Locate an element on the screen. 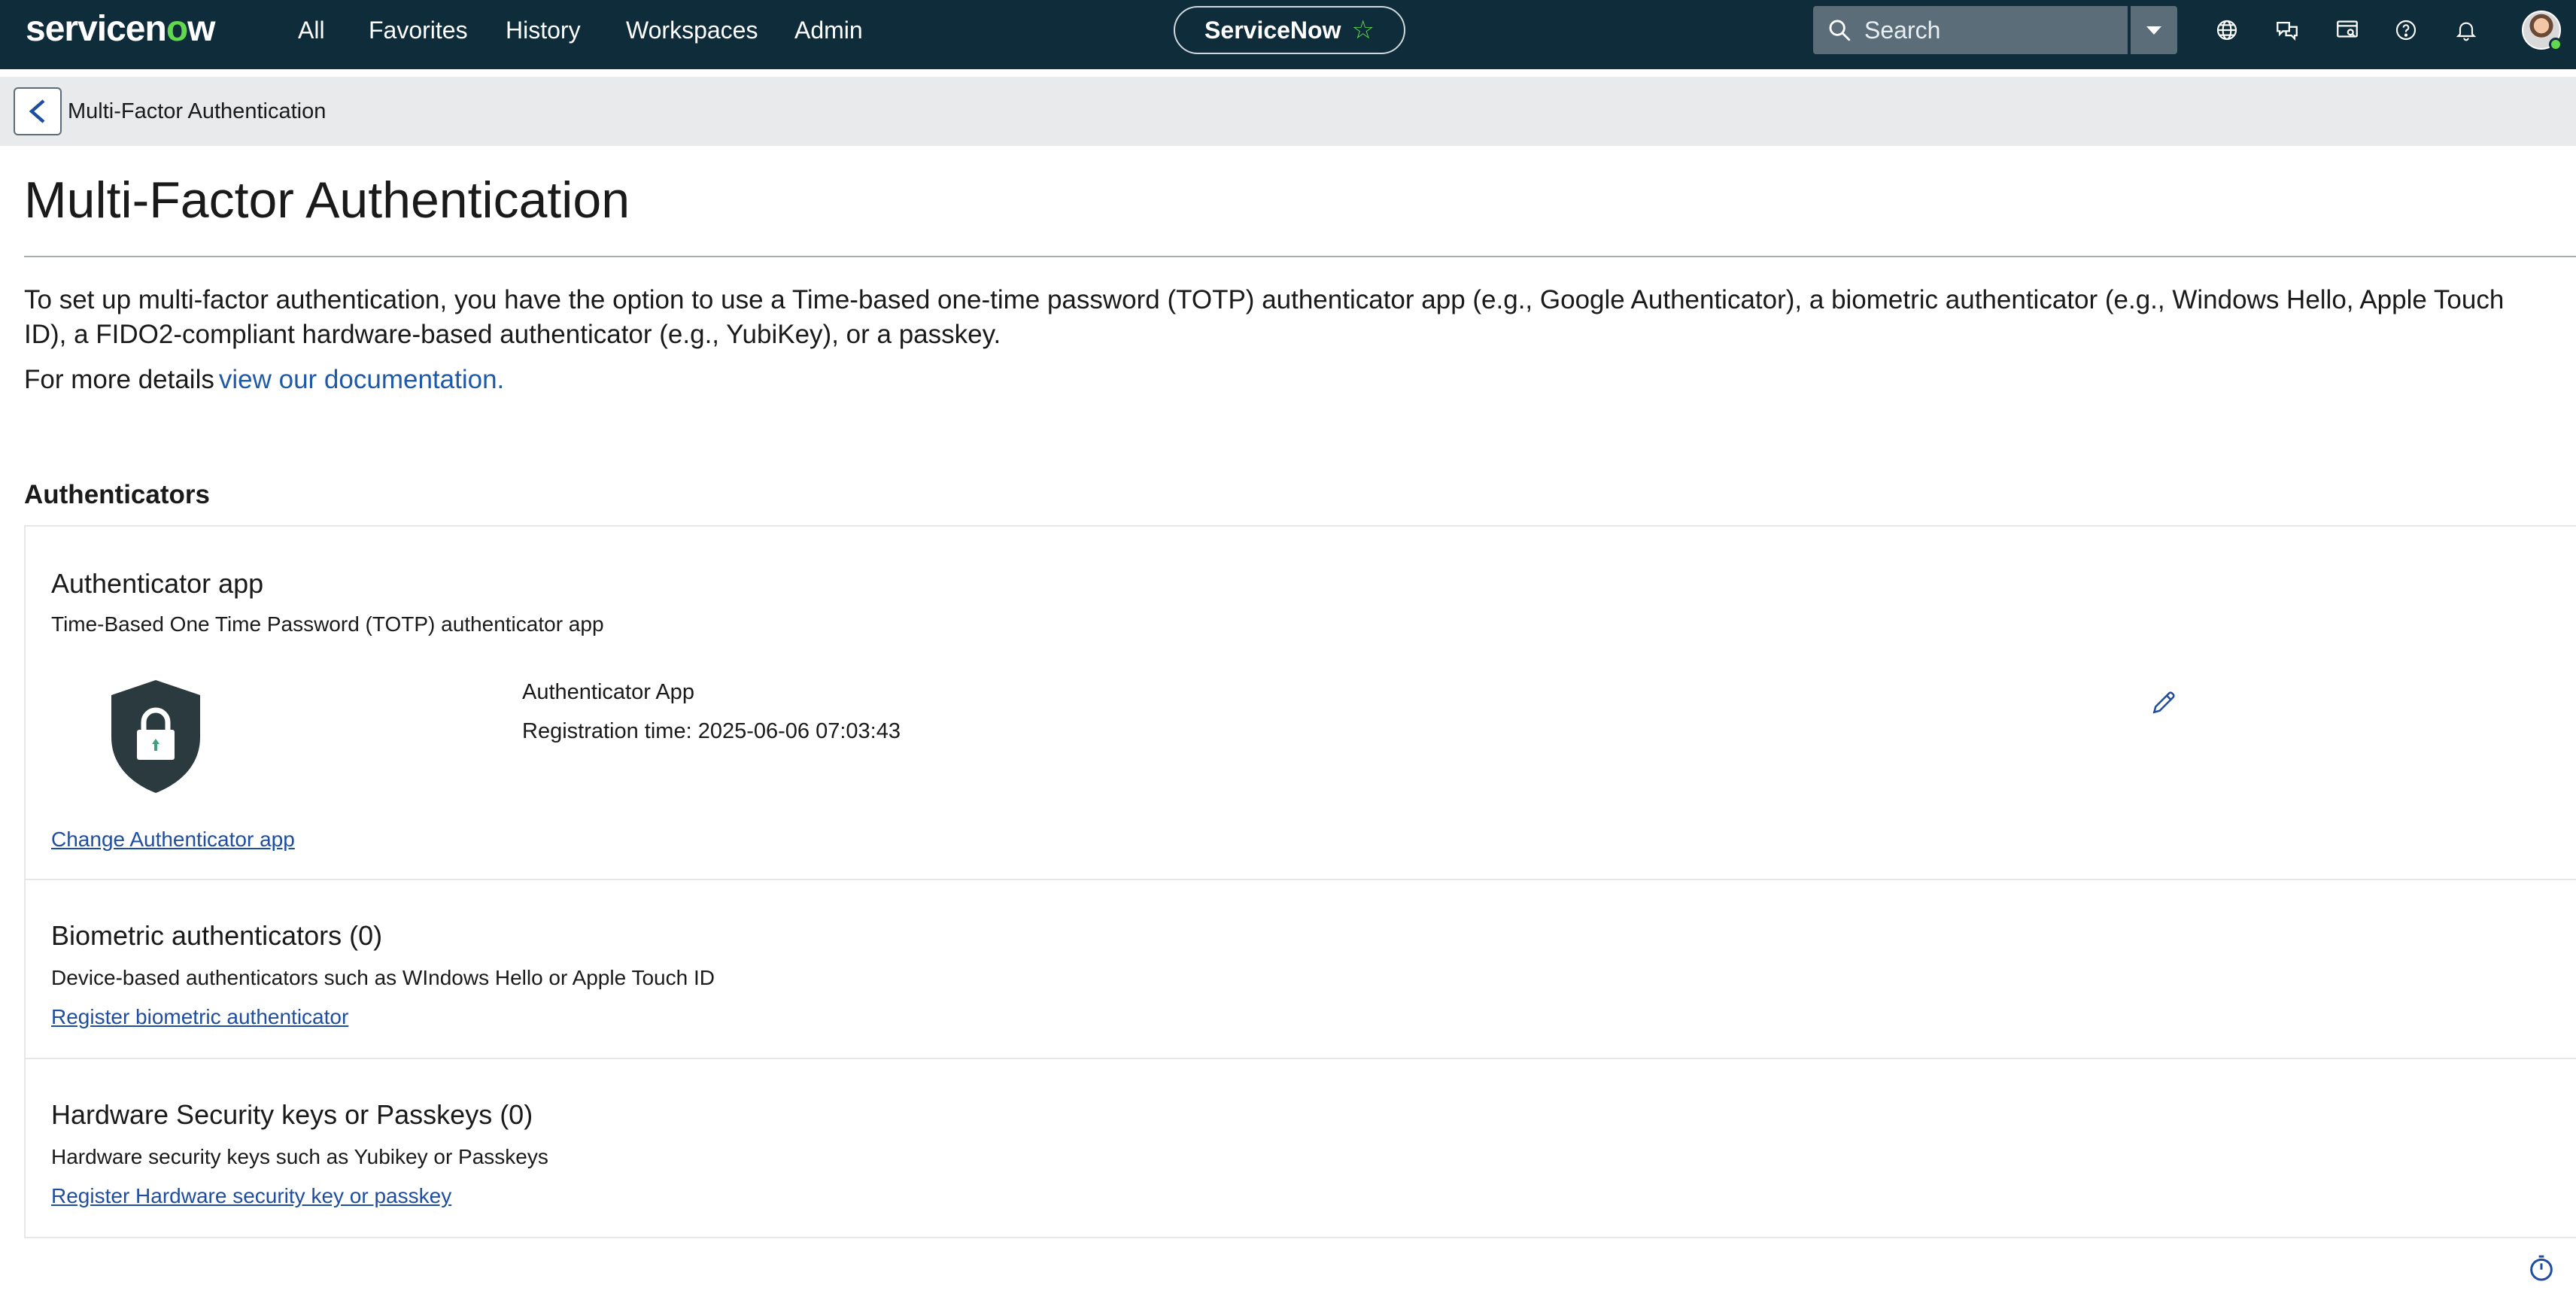  current-app-pill: ServiceNow ☆ is located at coordinates (1289, 30).